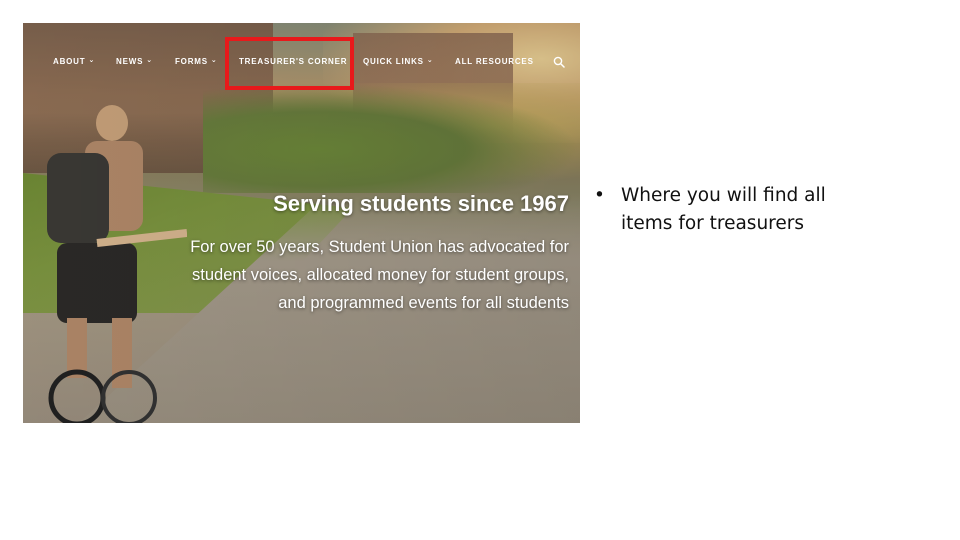 This screenshot has width=960, height=540. What do you see at coordinates (421, 203) in the screenshot?
I see `hero-title: Serving students since 1967` at bounding box center [421, 203].